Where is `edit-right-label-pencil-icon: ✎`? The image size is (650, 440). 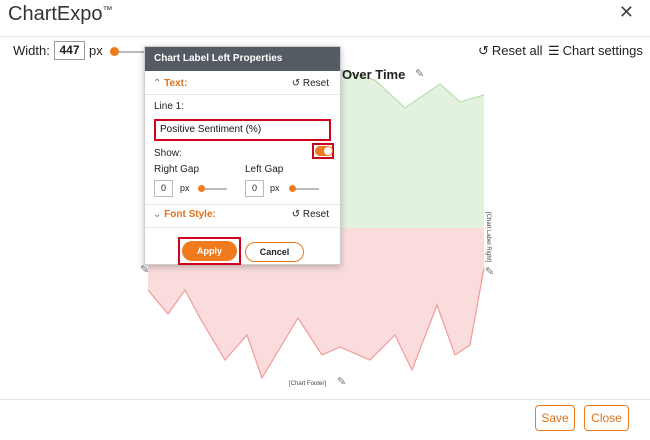
edit-right-label-pencil-icon: ✎ is located at coordinates (489, 271).